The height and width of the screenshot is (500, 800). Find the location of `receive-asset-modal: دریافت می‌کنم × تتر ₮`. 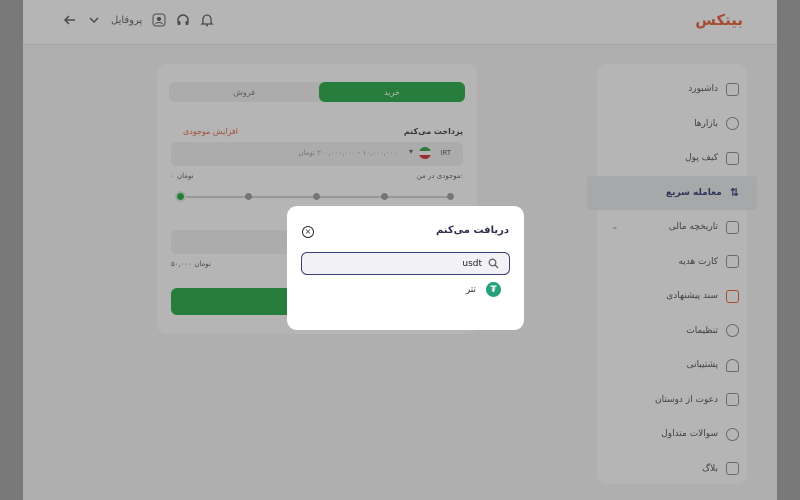

receive-asset-modal: دریافت می‌کنم × تتر ₮ is located at coordinates (405, 268).